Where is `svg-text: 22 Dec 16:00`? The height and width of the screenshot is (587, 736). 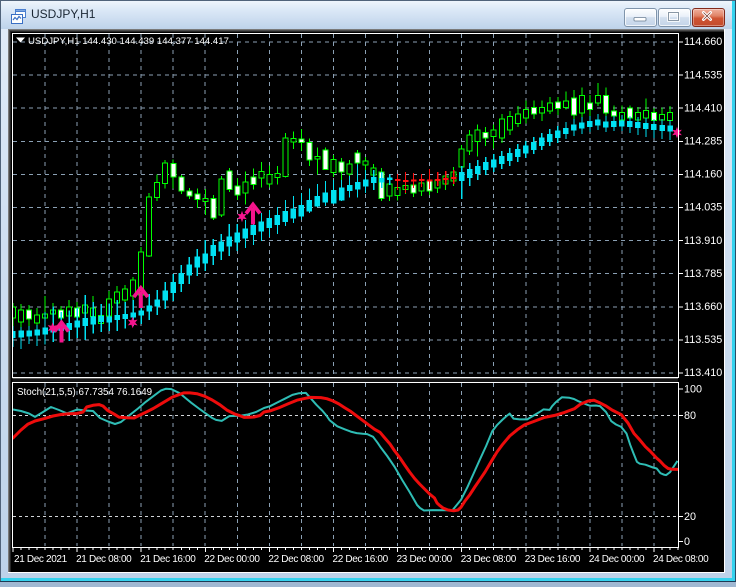
svg-text: 22 Dec 16:00 is located at coordinates (361, 559).